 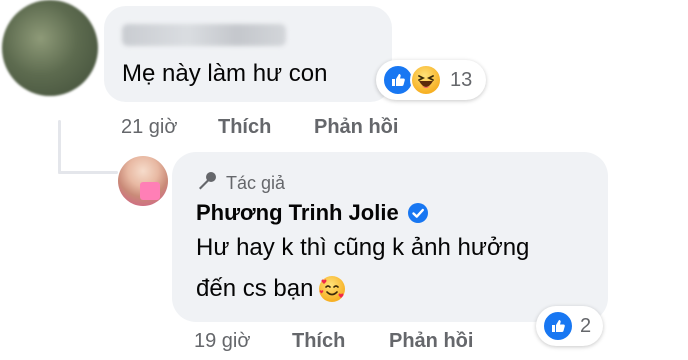 I want to click on avatar-detail, so click(x=150, y=191).